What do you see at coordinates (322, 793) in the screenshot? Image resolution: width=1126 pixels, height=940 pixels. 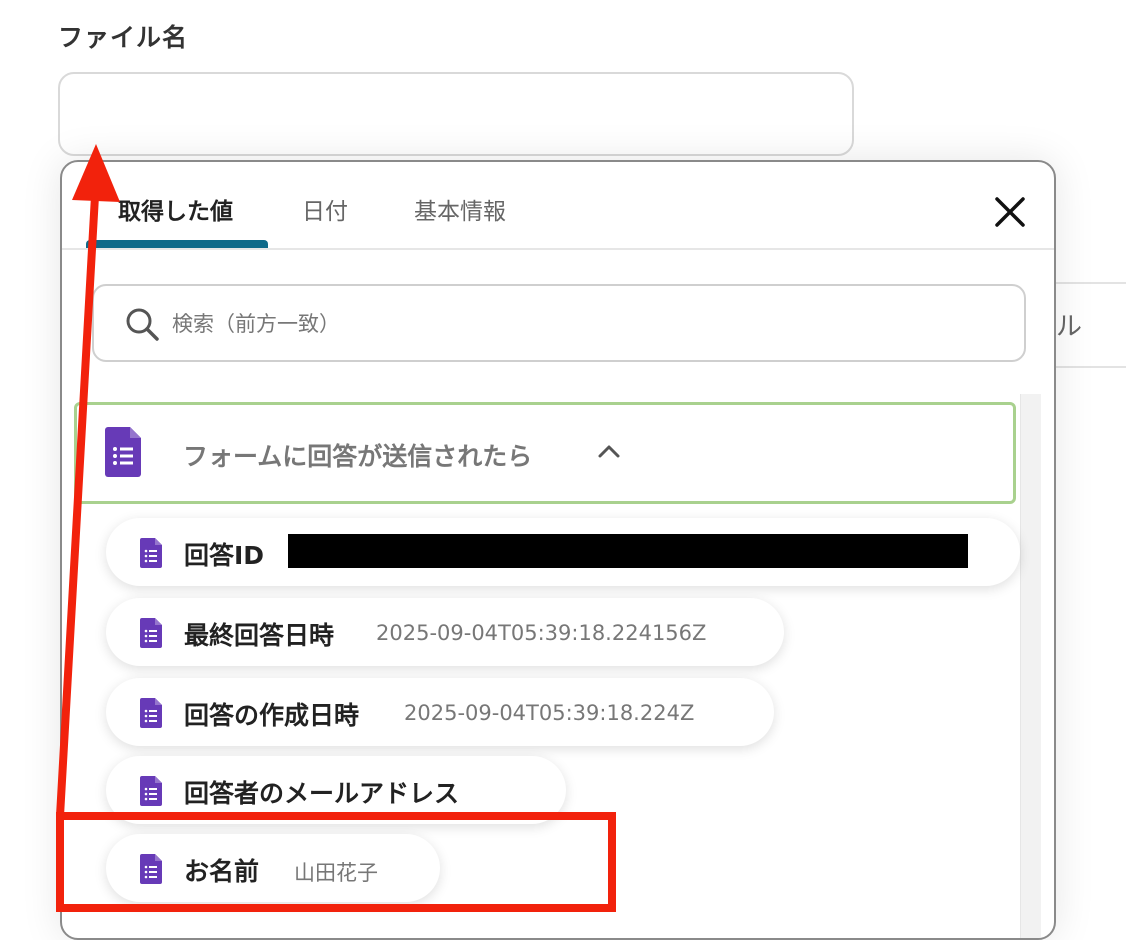 I see `item-label: 回答者のメールアドレス` at bounding box center [322, 793].